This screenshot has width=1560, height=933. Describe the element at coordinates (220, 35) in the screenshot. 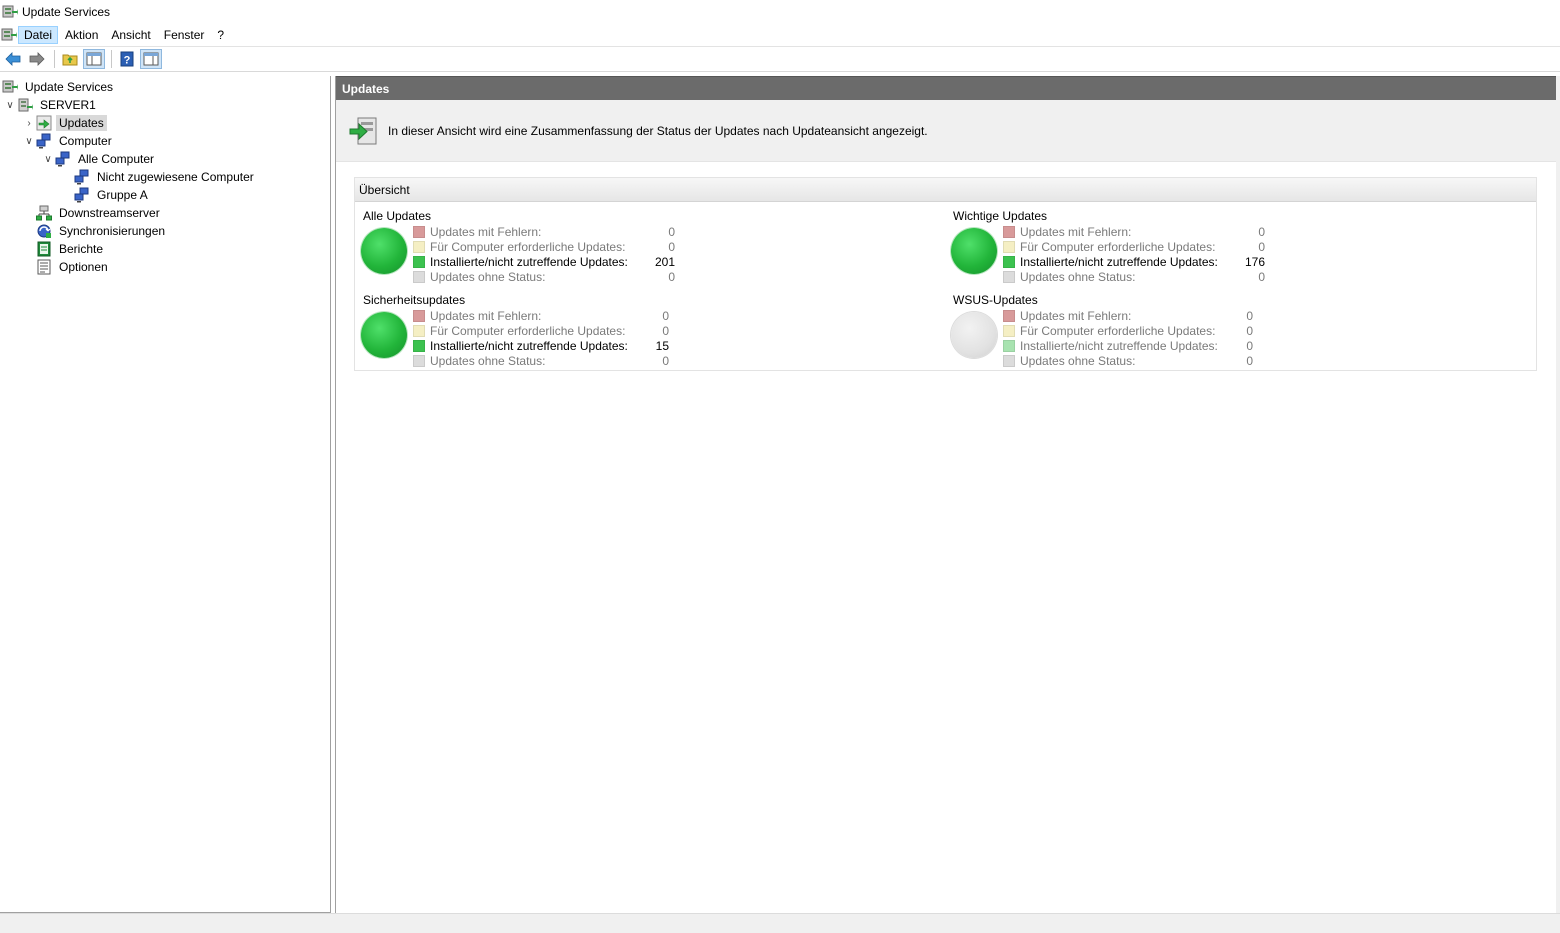

I see `menu-help: ?` at that location.